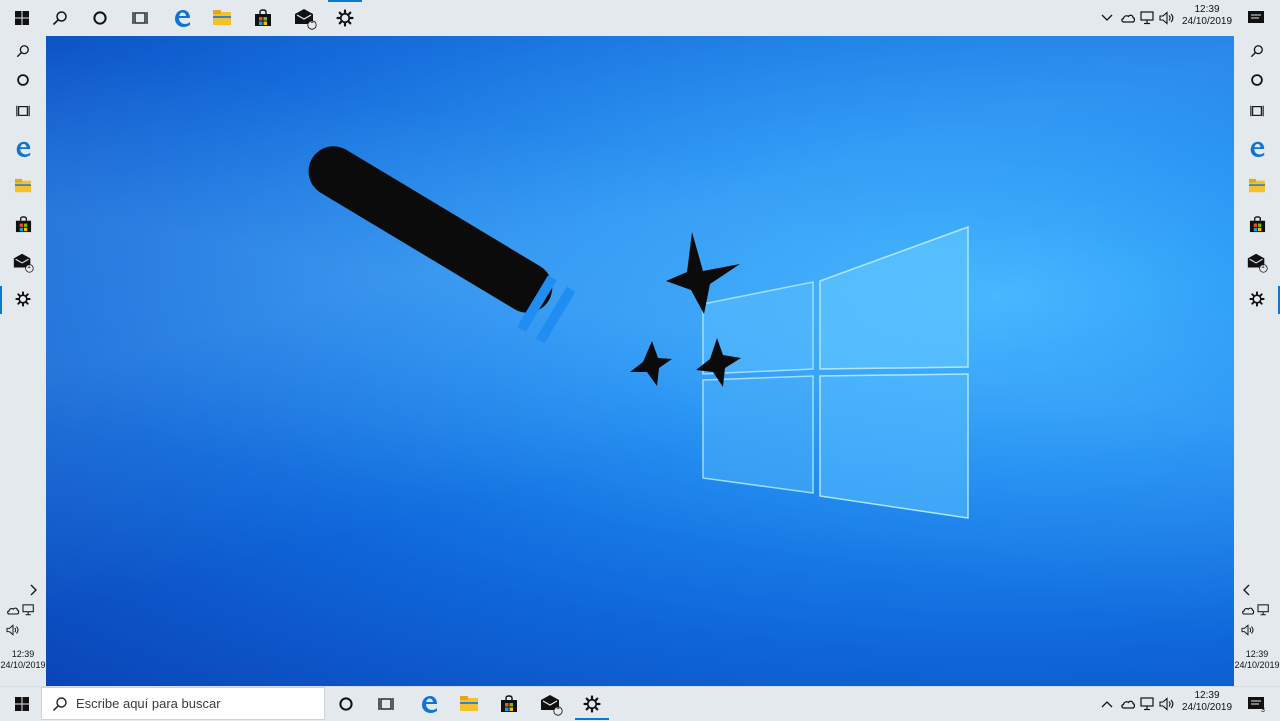  What do you see at coordinates (1263, 710) in the screenshot?
I see `notification-badge: 3` at bounding box center [1263, 710].